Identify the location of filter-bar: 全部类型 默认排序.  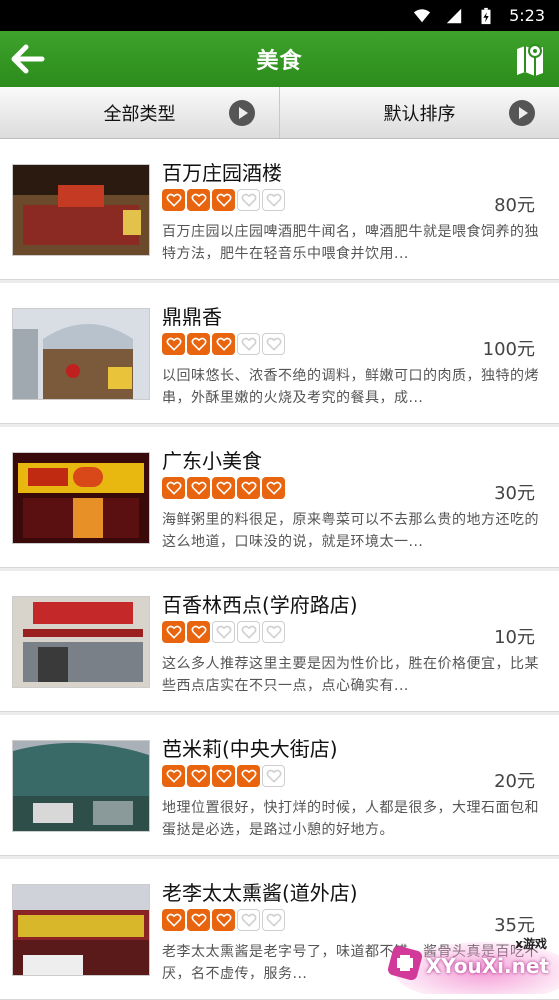
(279, 113).